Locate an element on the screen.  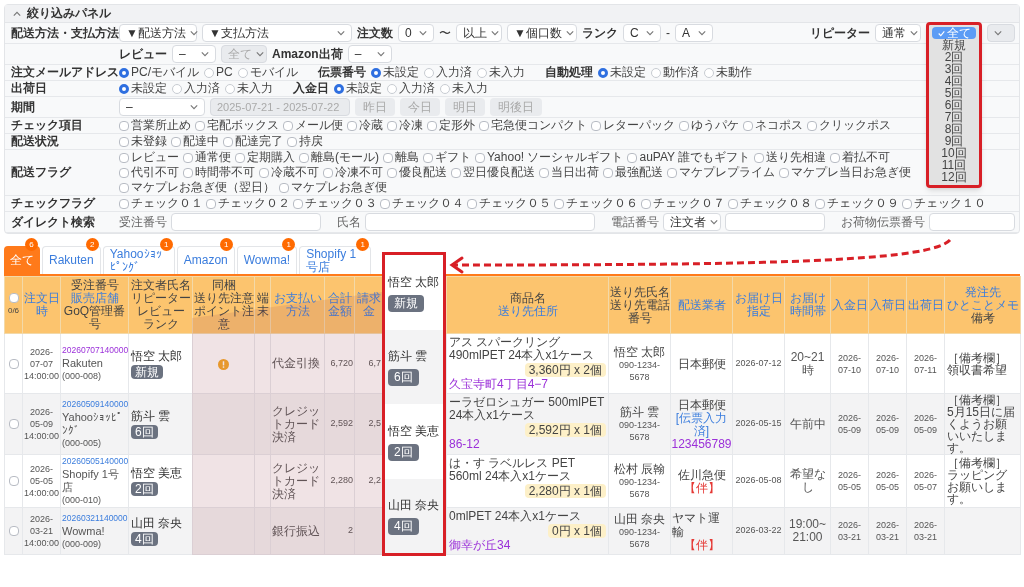
checkbox-option: 宅配ボックス is located at coordinates (237, 125).